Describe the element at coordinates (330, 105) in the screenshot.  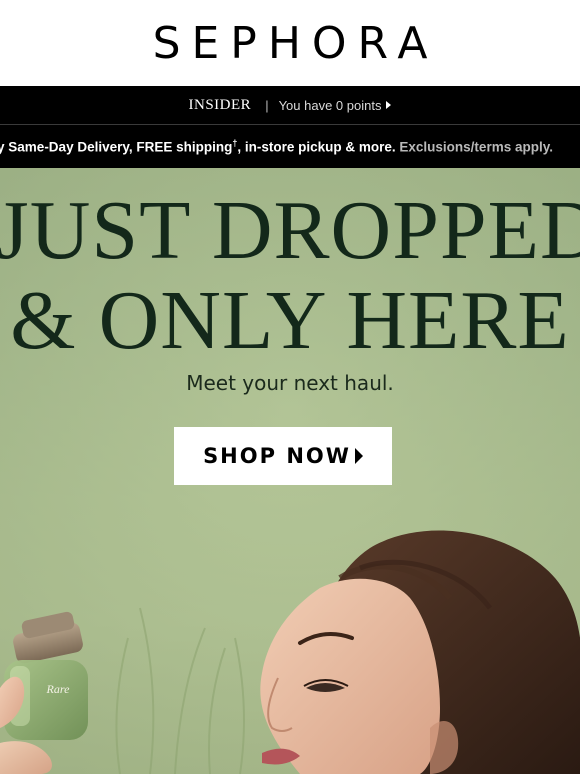
I see `points-text: You have 0 points` at that location.